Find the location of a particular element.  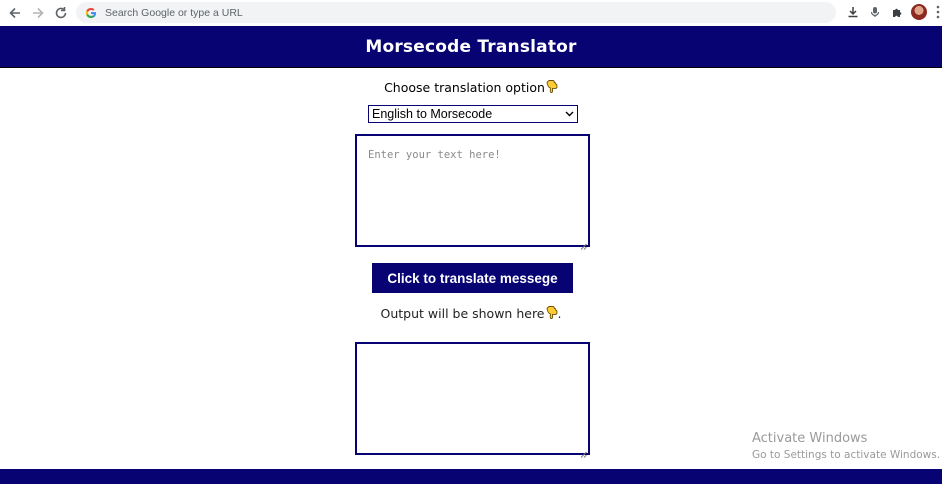

omnibox: Search Google or type a URL is located at coordinates (456, 12).